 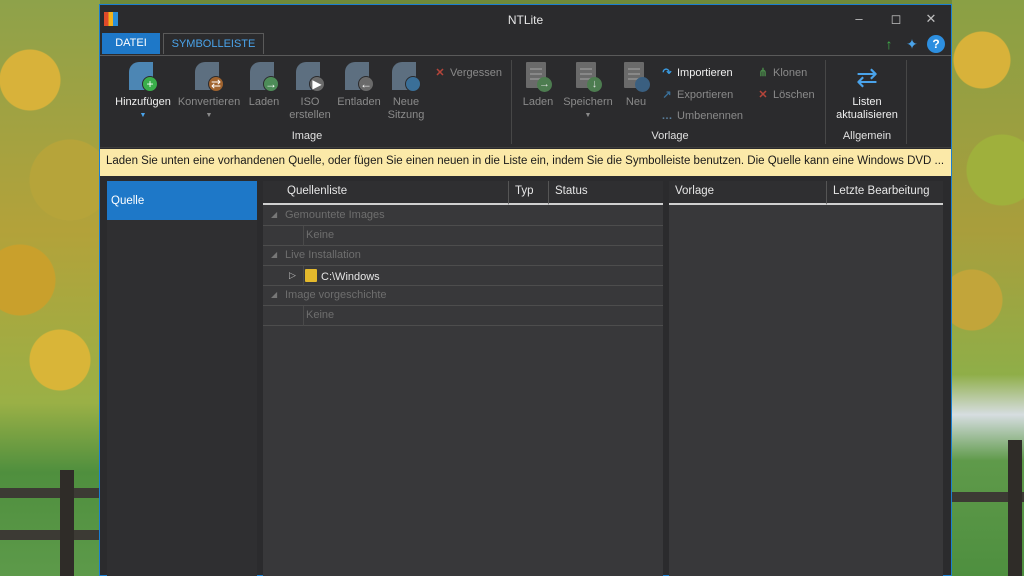 I want to click on refresh-arrows-icon: ⇄, so click(x=867, y=77).